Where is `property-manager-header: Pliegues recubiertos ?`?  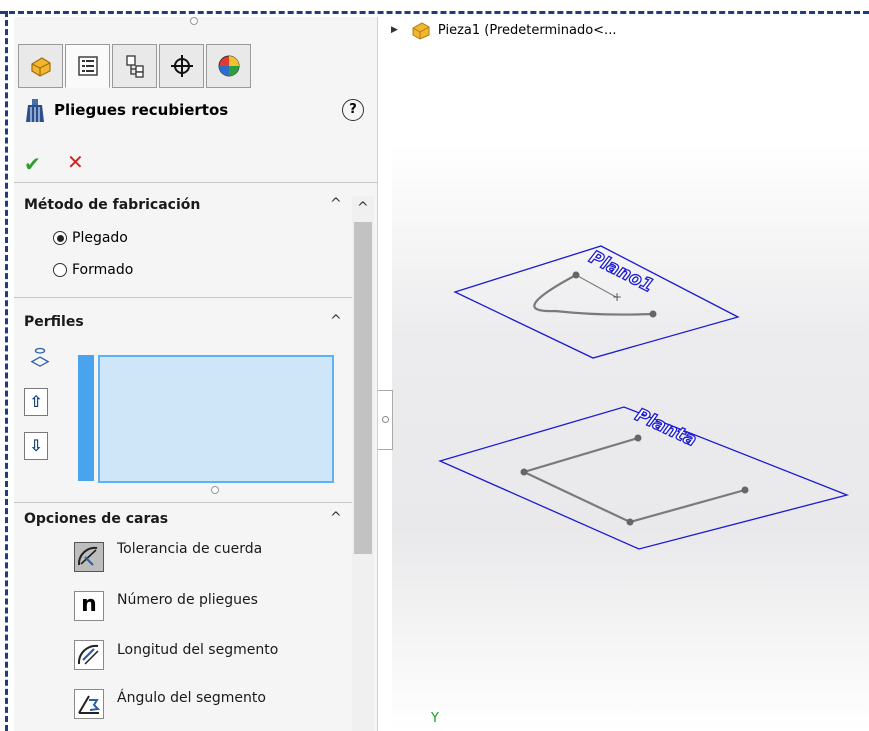 property-manager-header: Pliegues recubiertos ? is located at coordinates (197, 111).